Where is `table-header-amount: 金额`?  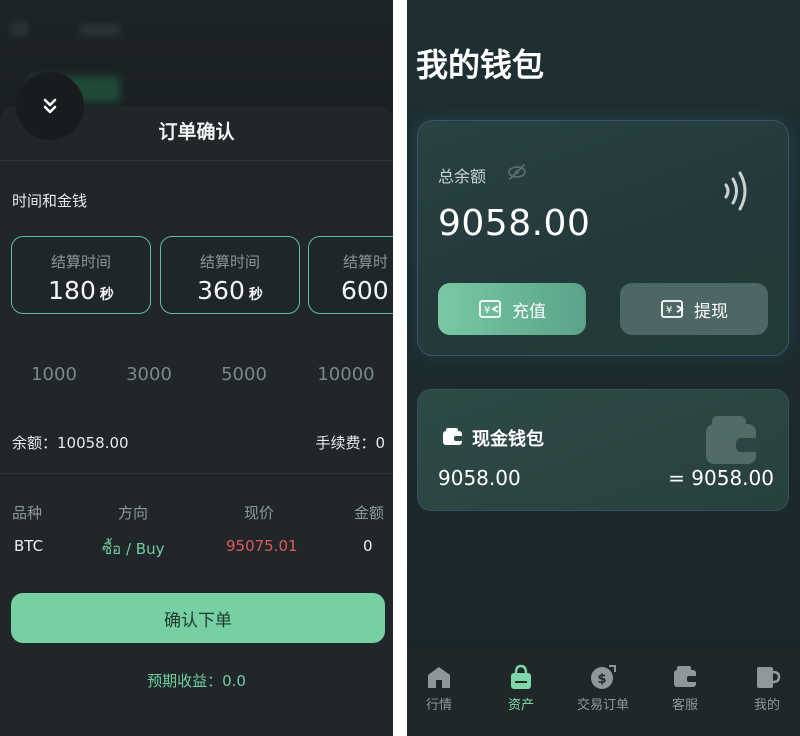 table-header-amount: 金额 is located at coordinates (369, 513).